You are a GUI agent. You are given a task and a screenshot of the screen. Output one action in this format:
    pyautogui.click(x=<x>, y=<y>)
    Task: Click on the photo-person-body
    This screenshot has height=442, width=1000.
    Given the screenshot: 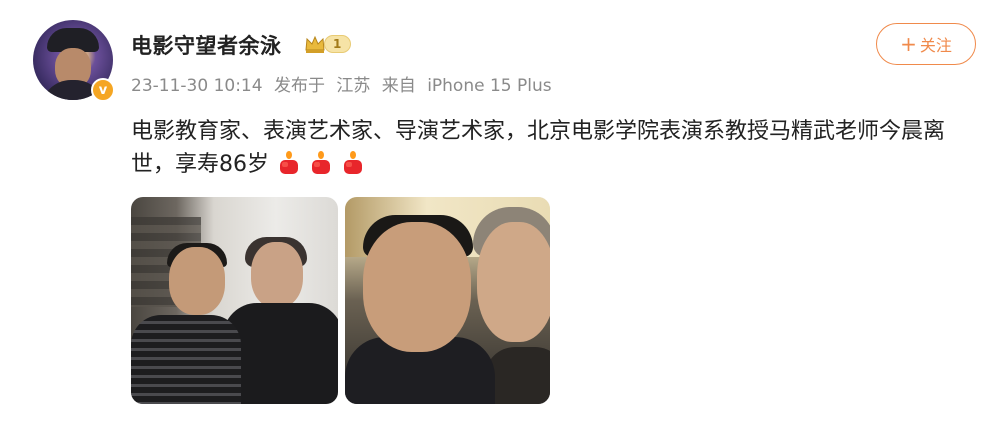 What is the action you would take?
    pyautogui.click(x=186, y=359)
    